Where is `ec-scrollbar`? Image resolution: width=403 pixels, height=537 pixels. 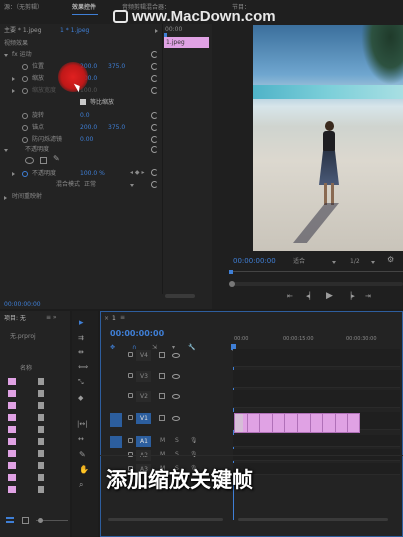
ec-scrollbar is located at coordinates (180, 296).